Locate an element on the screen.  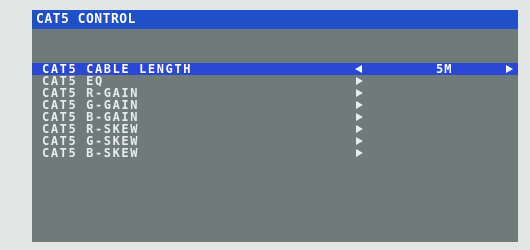
menu-item-b-skew: CAT5 B-SKEW is located at coordinates (275, 153).